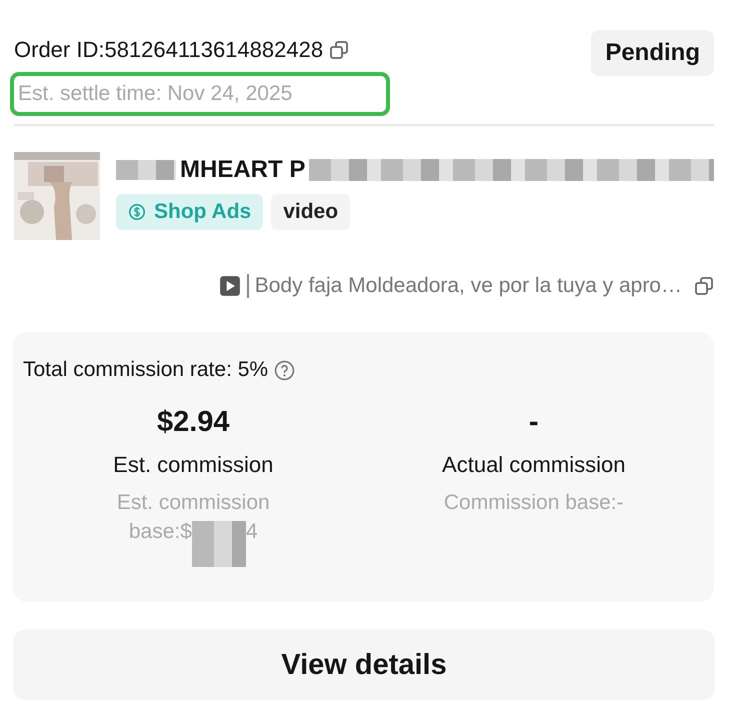  What do you see at coordinates (243, 170) in the screenshot?
I see `product-title: MHEART P` at bounding box center [243, 170].